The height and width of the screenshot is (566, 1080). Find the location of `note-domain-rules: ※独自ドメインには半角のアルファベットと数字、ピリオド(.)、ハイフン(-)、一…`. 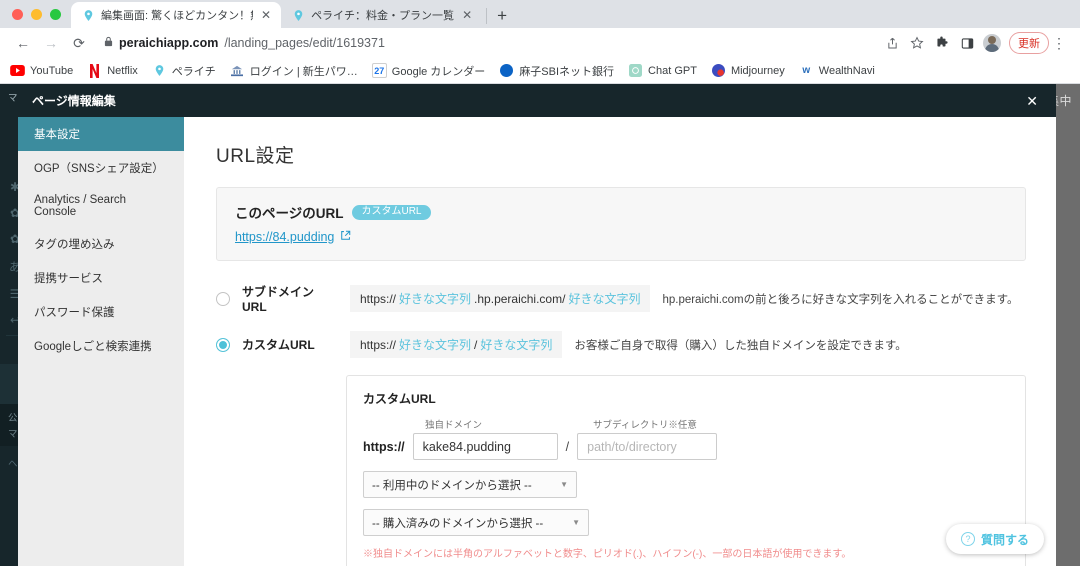

note-domain-rules: ※独自ドメインには半角のアルファベットと数字、ピリオド(.)、ハイフン(-)、一… is located at coordinates (607, 554).